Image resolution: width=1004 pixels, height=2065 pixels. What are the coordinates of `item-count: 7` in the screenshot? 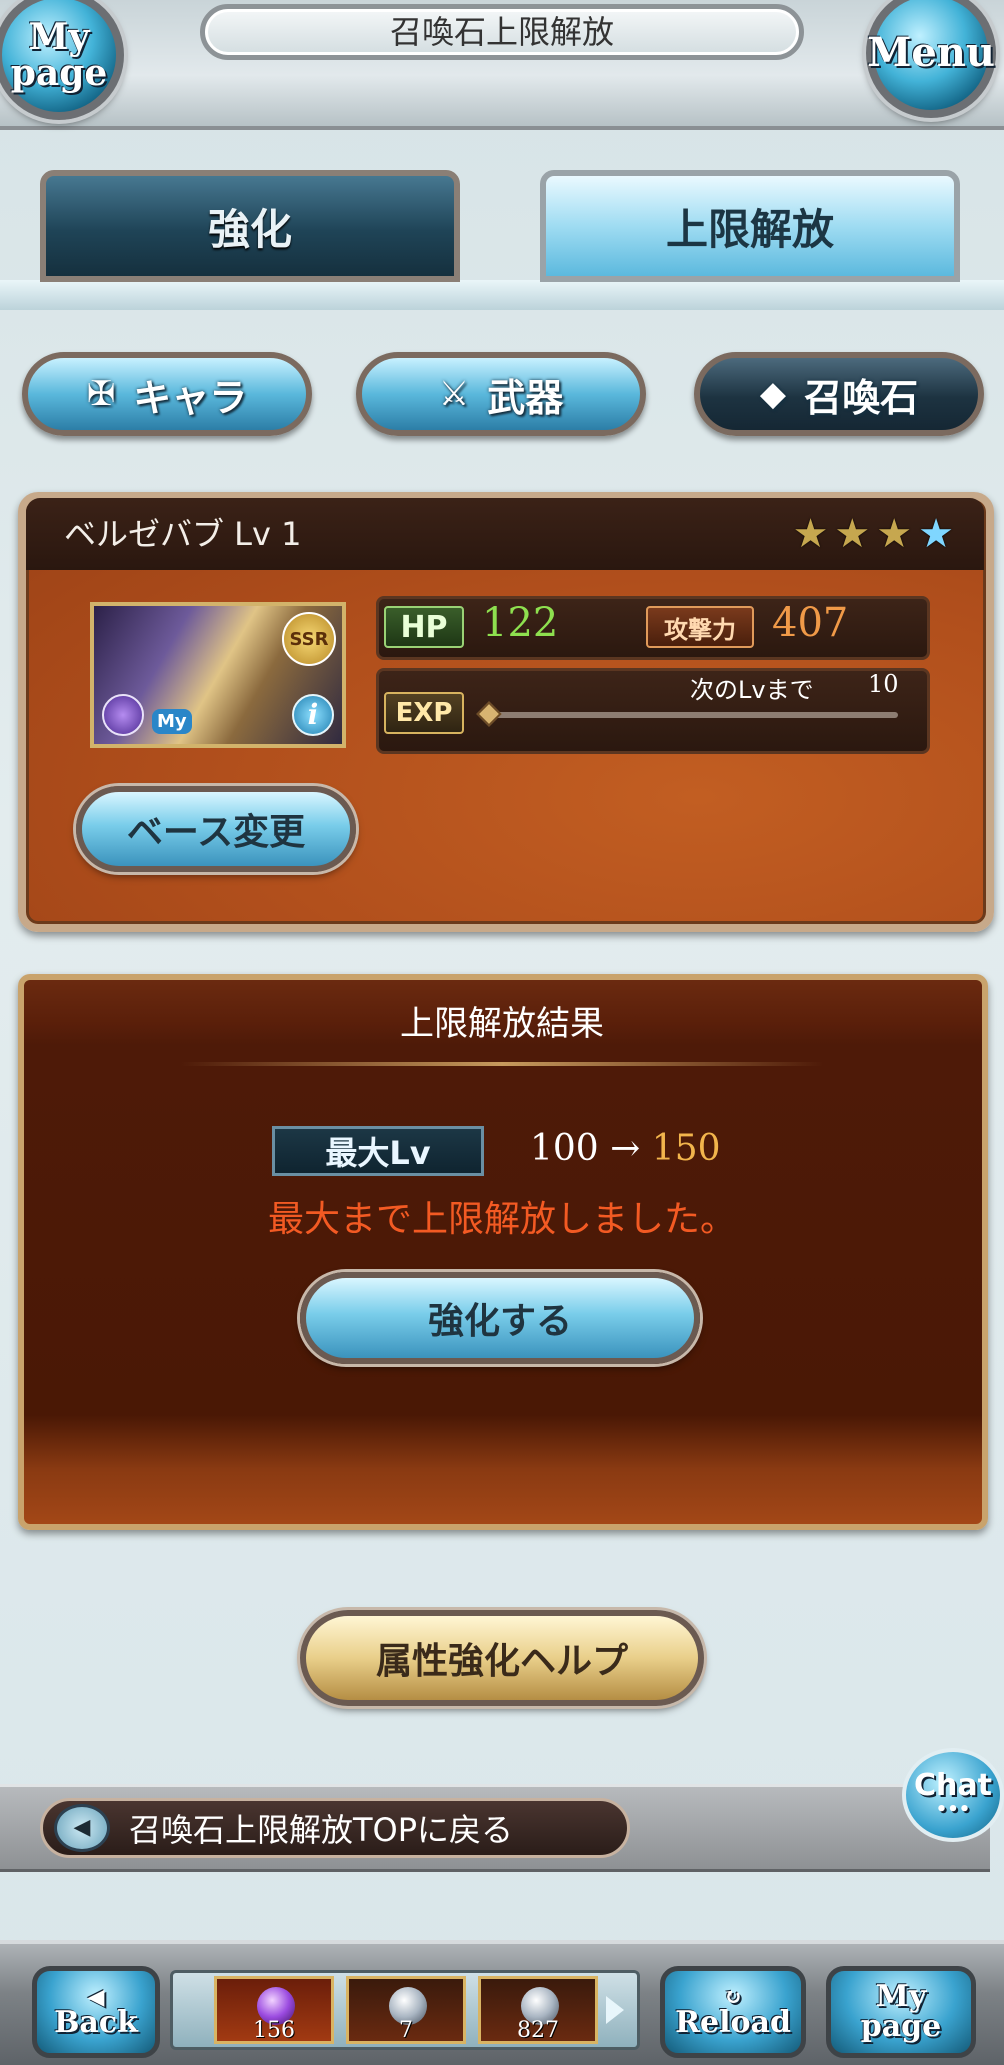 It's located at (406, 2030).